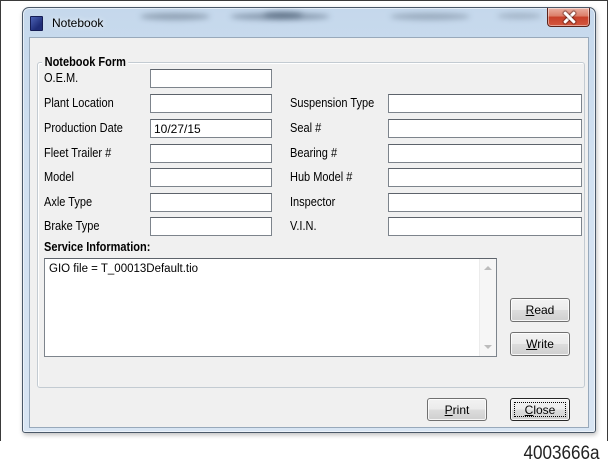 The width and height of the screenshot is (608, 468). I want to click on print-button-label: Print, so click(457, 409).